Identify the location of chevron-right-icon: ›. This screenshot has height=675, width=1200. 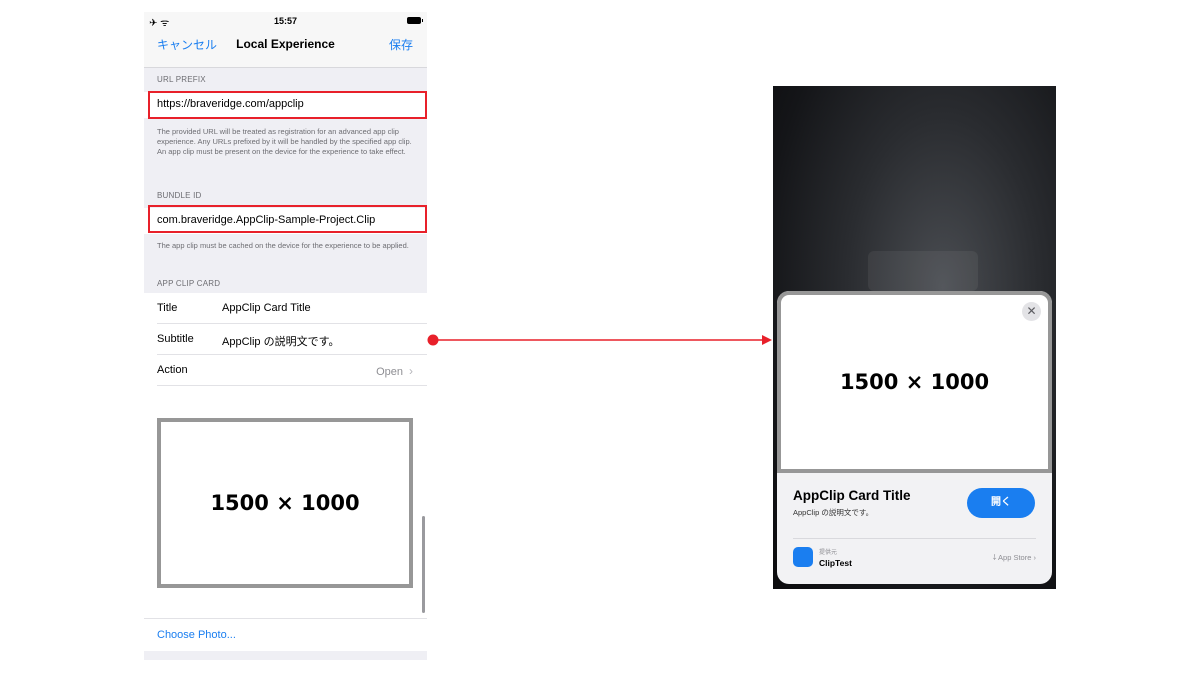
(411, 371).